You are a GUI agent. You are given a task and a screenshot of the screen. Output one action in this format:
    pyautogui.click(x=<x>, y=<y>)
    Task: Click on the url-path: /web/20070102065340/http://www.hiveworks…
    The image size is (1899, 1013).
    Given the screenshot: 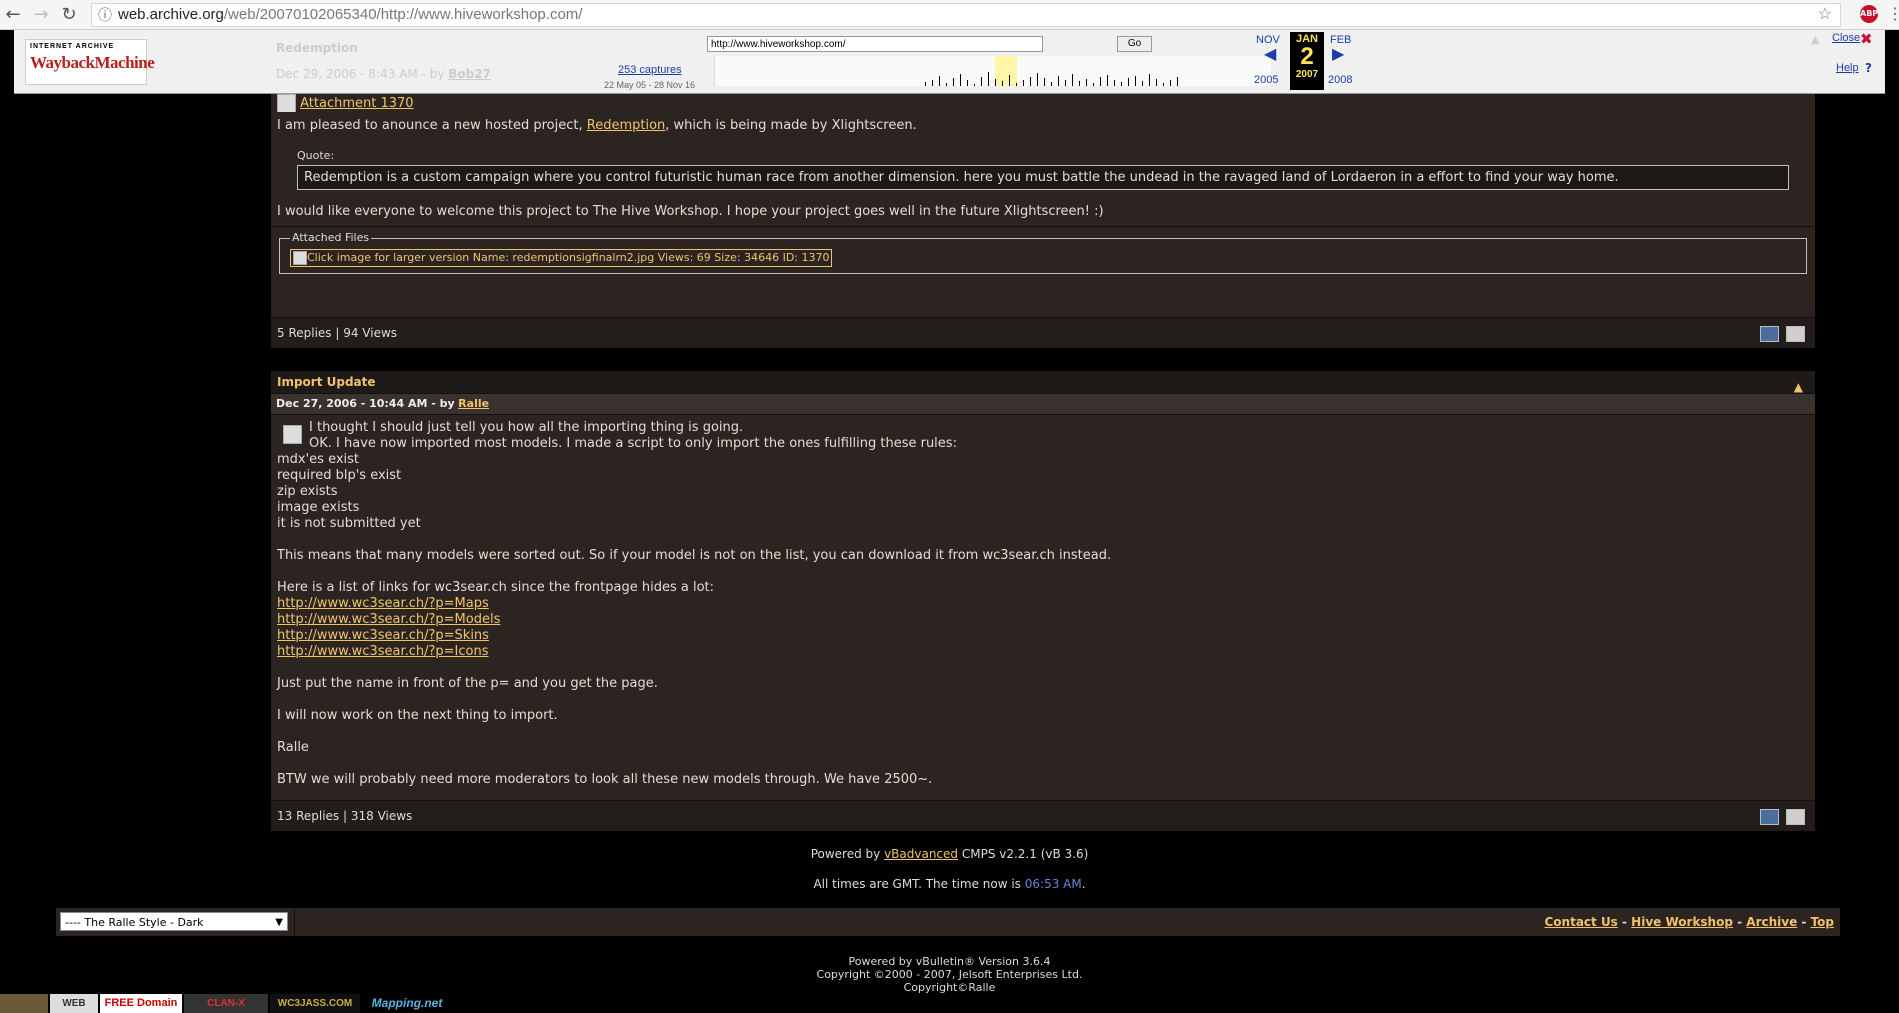 What is the action you would take?
    pyautogui.click(x=403, y=14)
    